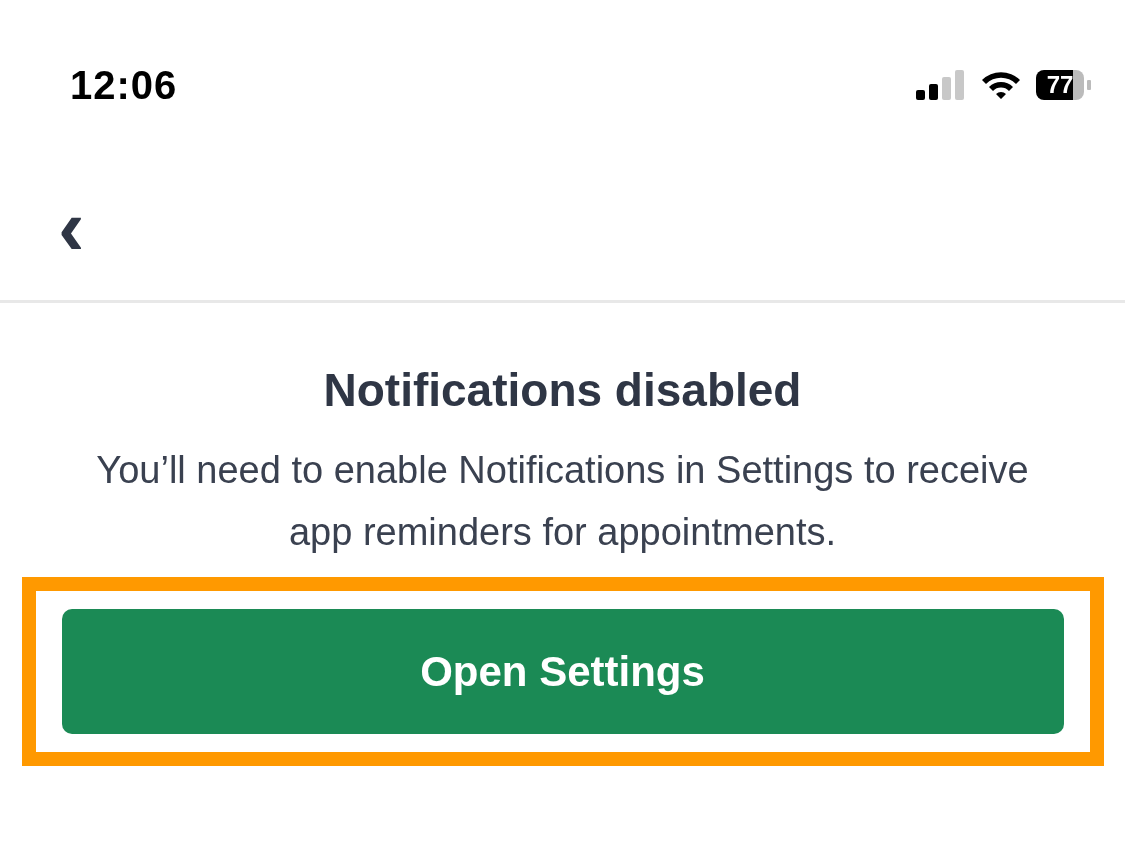 This screenshot has height=866, width=1125. What do you see at coordinates (1089, 85) in the screenshot?
I see `battery-tip-icon` at bounding box center [1089, 85].